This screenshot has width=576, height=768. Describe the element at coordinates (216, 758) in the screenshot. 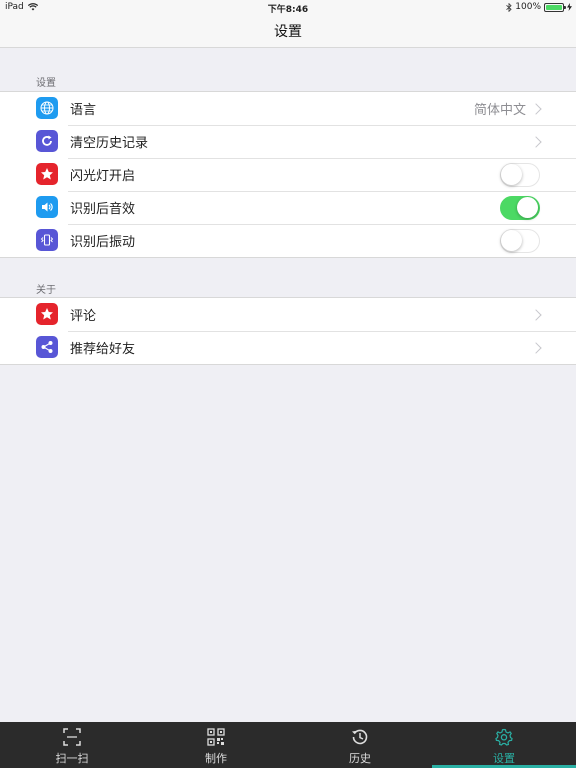

I see `tab-create-label: 制作` at that location.